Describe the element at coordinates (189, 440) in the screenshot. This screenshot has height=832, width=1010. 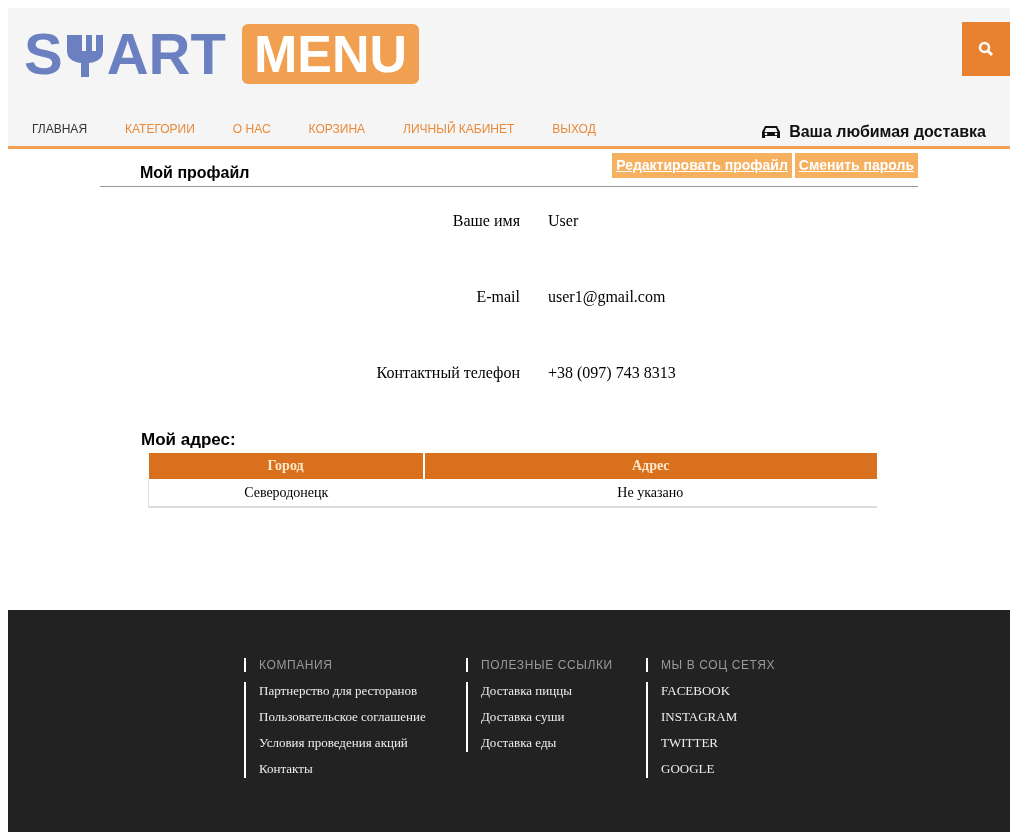
I see `section-title: Мой адрес:` at that location.